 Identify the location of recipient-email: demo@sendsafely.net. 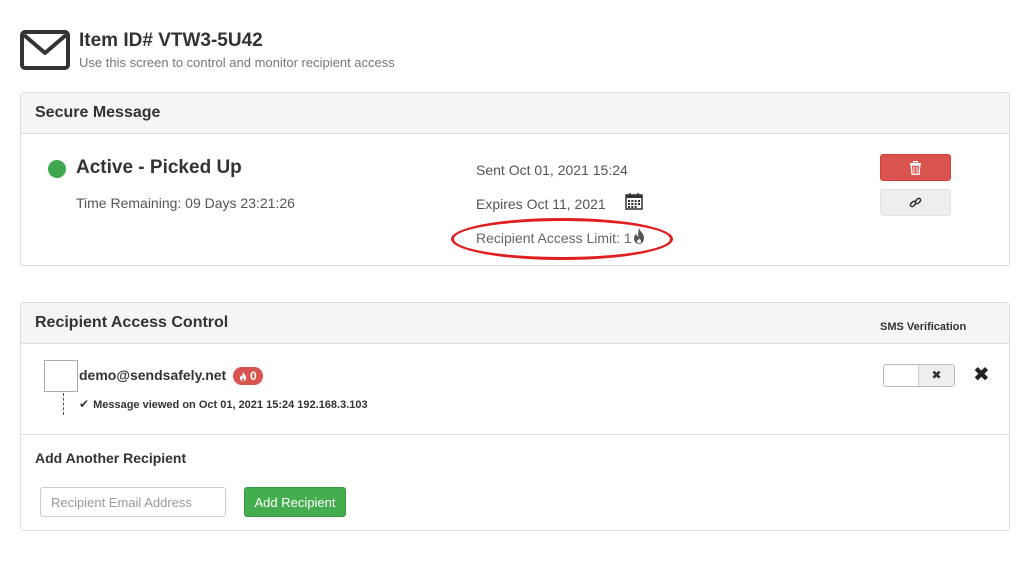
(153, 375).